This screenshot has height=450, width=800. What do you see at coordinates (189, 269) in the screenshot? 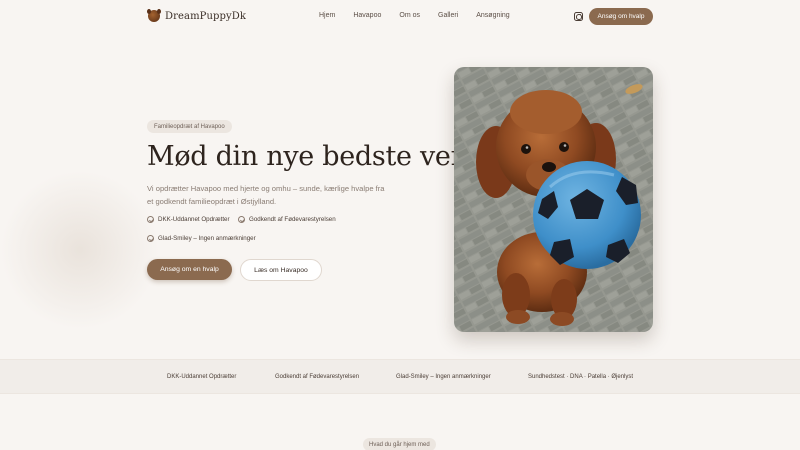
I see `apply-puppy-button: Ansøg om en hvalp` at bounding box center [189, 269].